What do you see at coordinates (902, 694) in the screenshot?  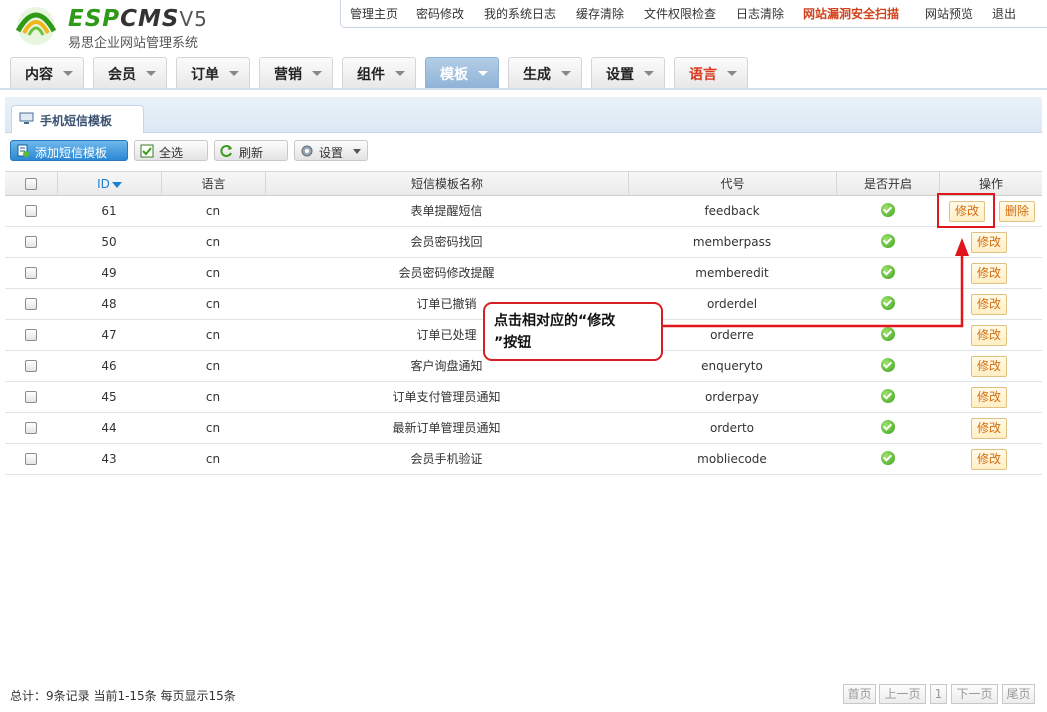 I see `pagination-prev: 上一页` at bounding box center [902, 694].